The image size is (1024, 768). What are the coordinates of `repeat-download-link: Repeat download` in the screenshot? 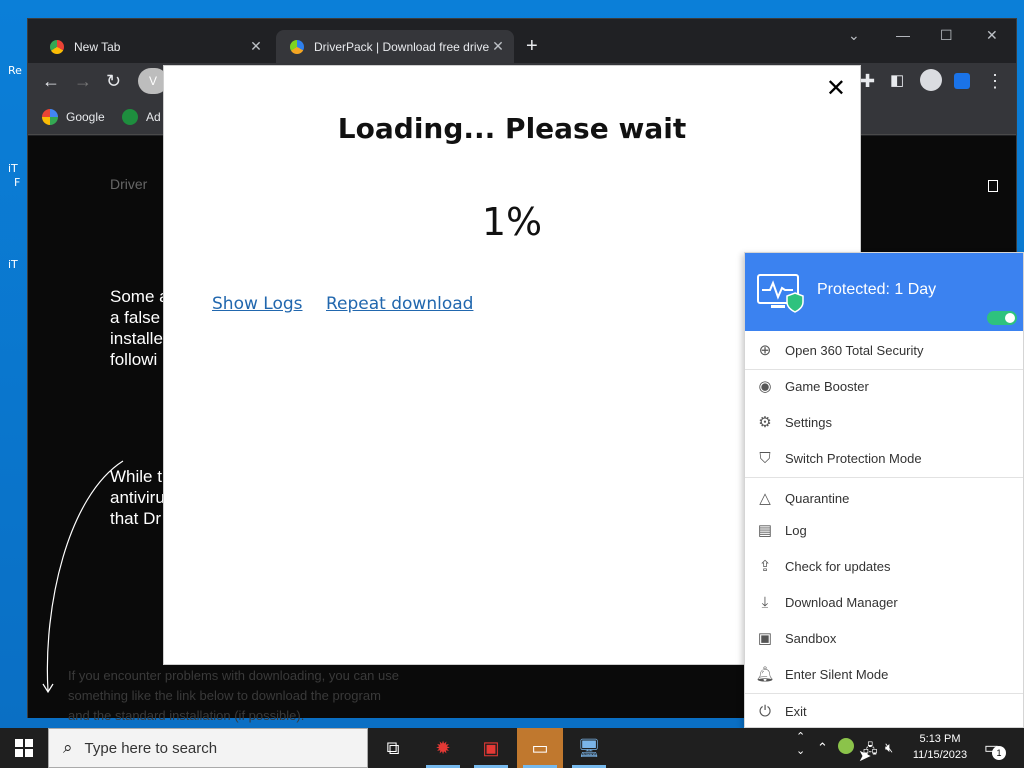 It's located at (399, 304).